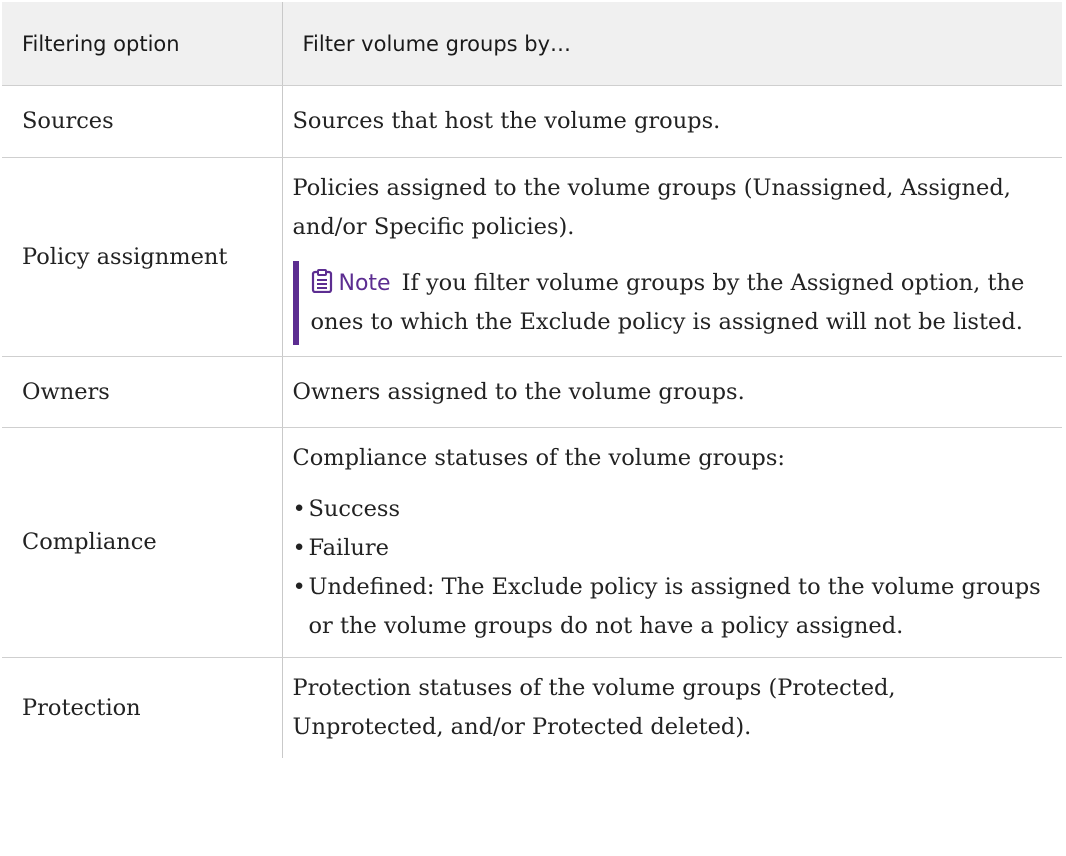  I want to click on option-cell: Owners, so click(142, 392).